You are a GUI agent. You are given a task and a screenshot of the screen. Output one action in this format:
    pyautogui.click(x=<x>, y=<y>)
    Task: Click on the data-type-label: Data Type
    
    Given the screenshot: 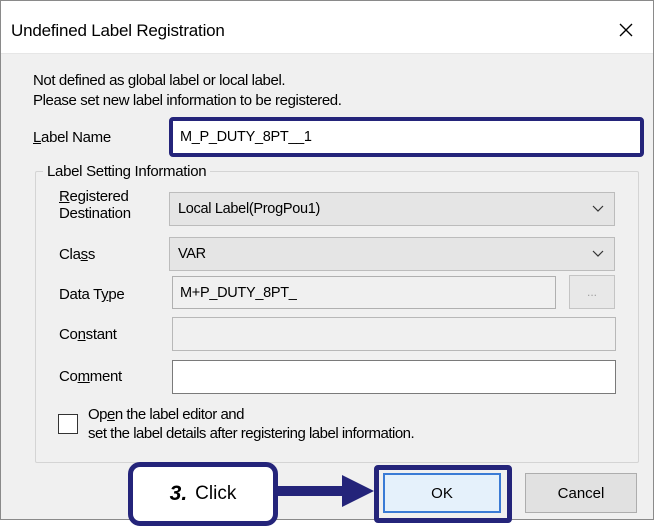 What is the action you would take?
    pyautogui.click(x=92, y=294)
    